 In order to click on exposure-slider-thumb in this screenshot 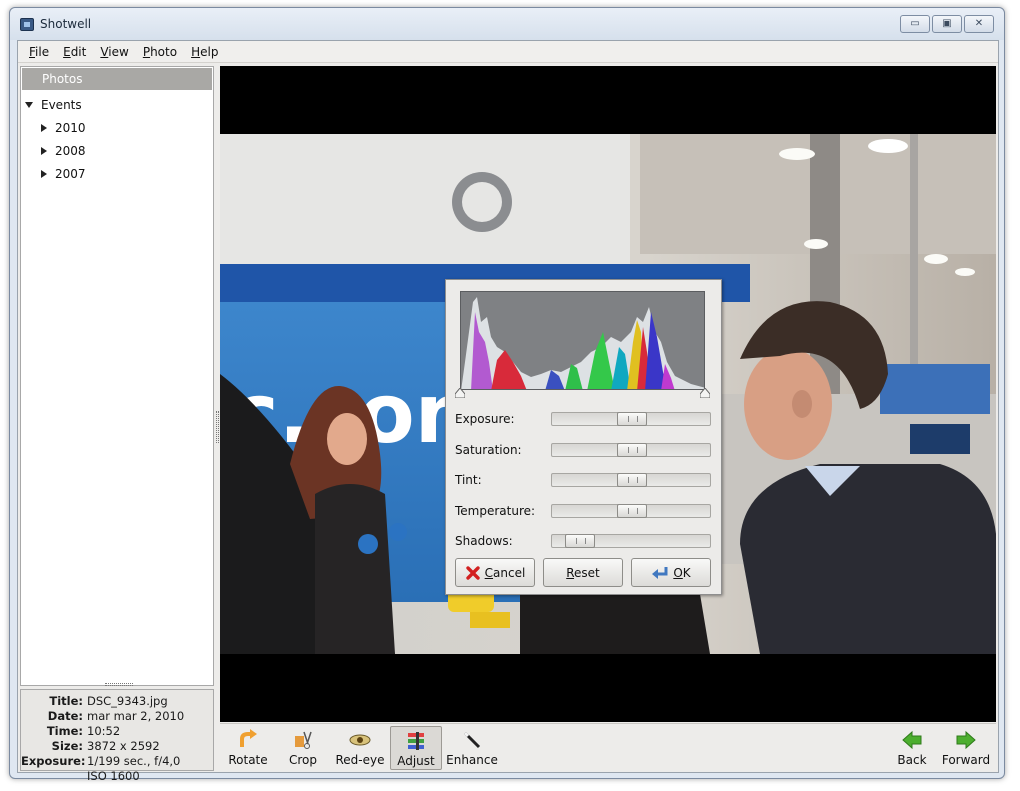, I will do `click(632, 419)`.